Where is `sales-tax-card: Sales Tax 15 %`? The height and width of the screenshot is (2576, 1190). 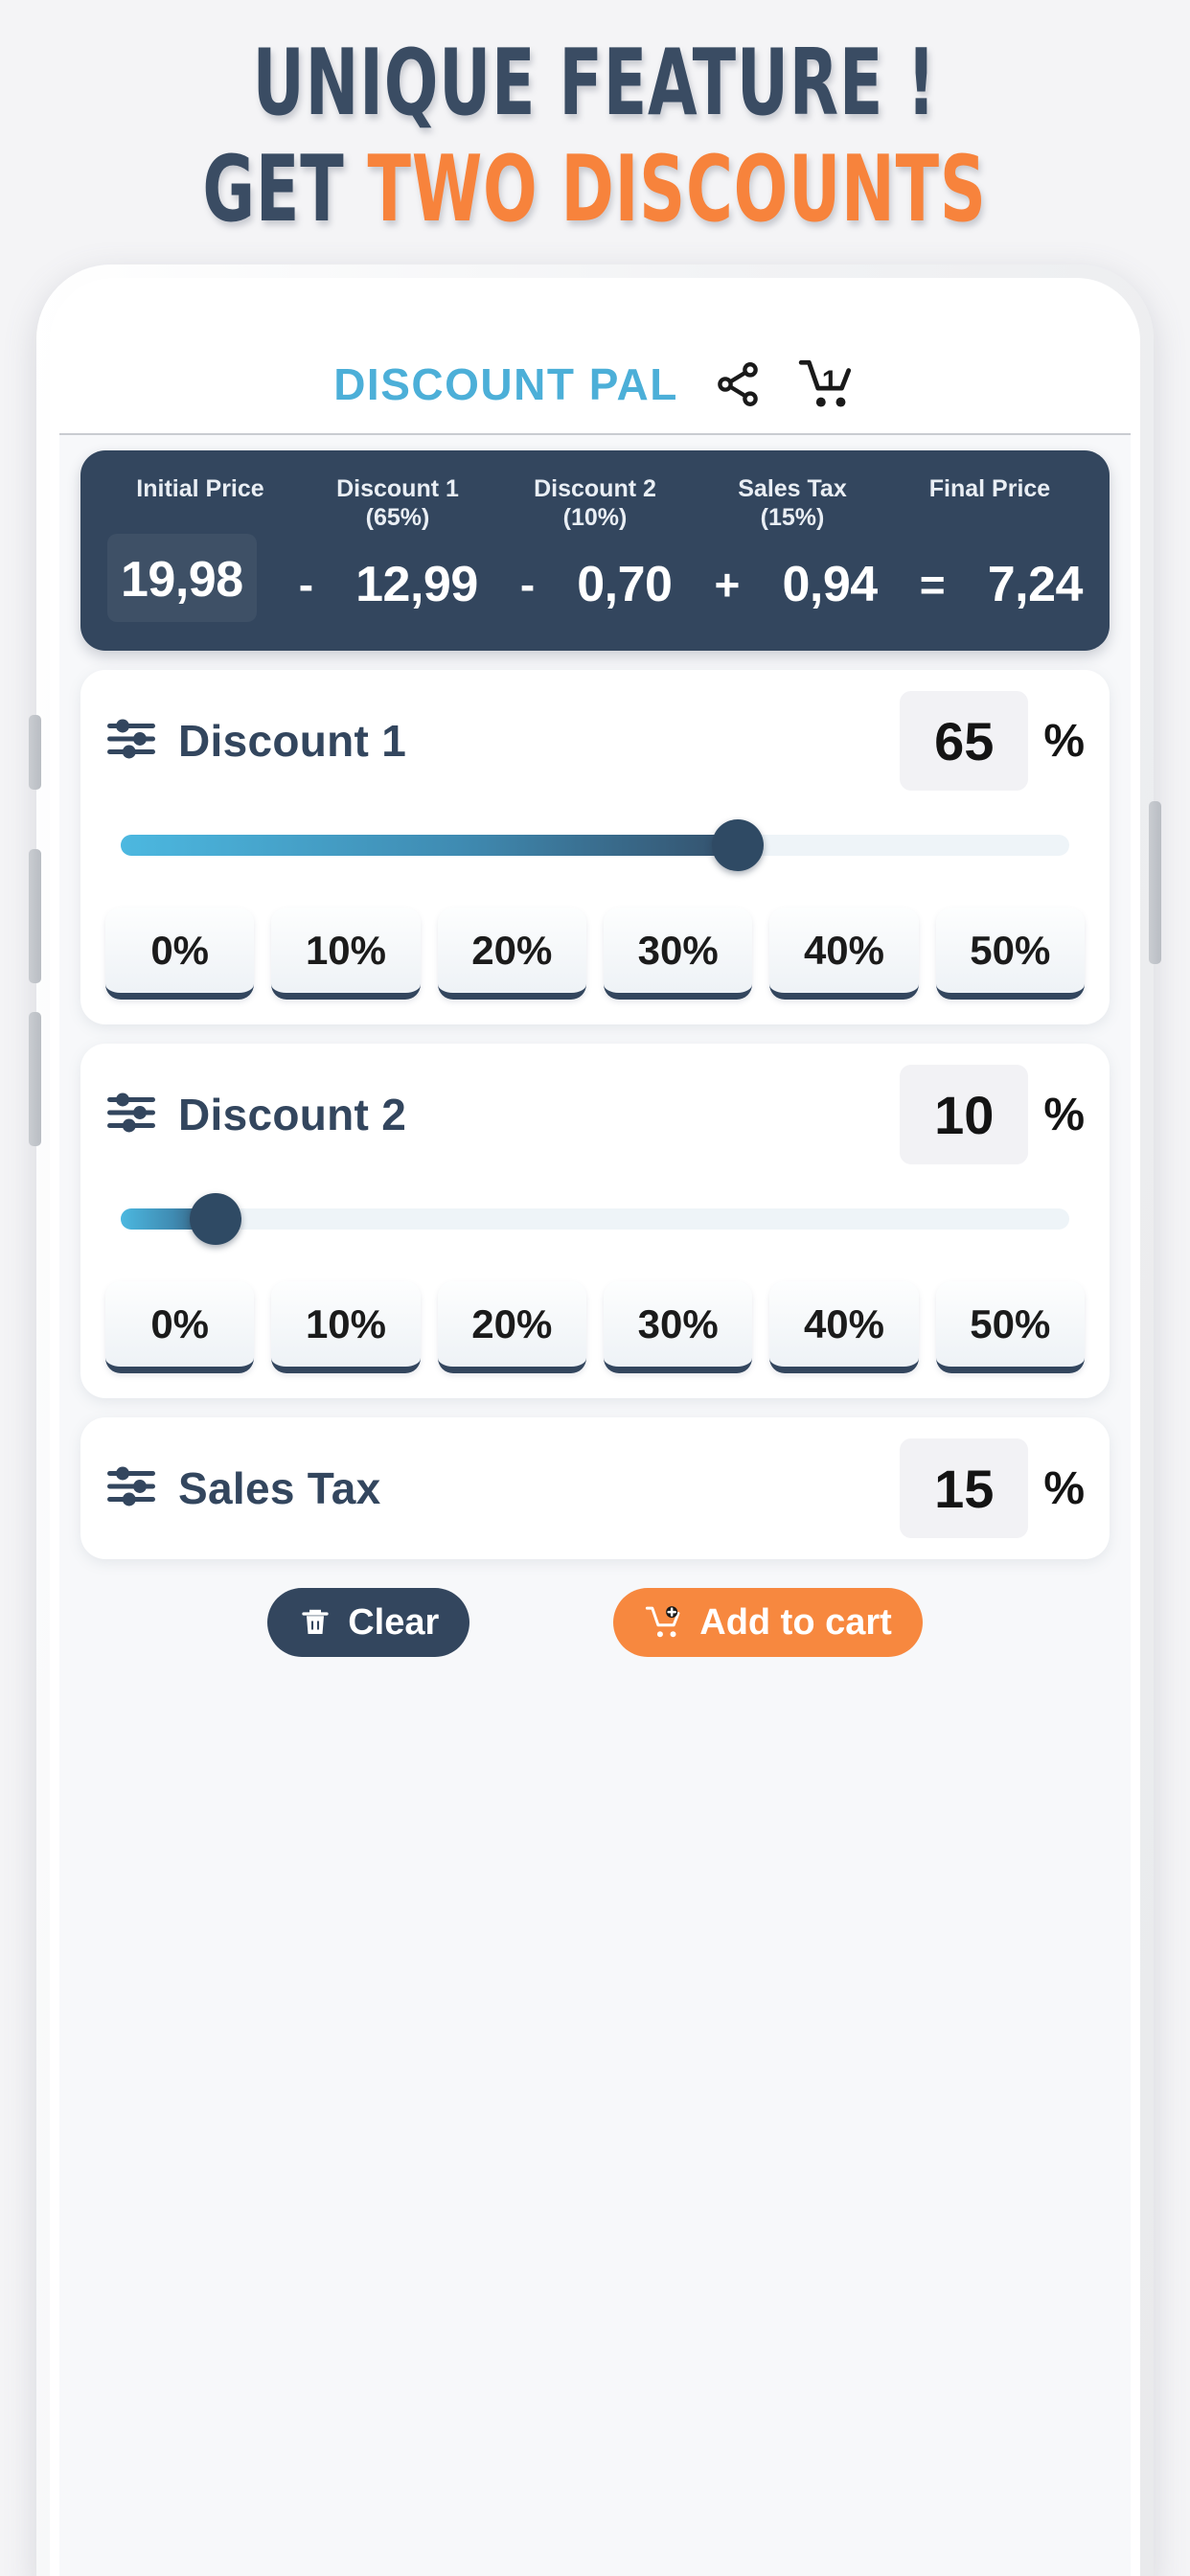 sales-tax-card: Sales Tax 15 % is located at coordinates (595, 1488).